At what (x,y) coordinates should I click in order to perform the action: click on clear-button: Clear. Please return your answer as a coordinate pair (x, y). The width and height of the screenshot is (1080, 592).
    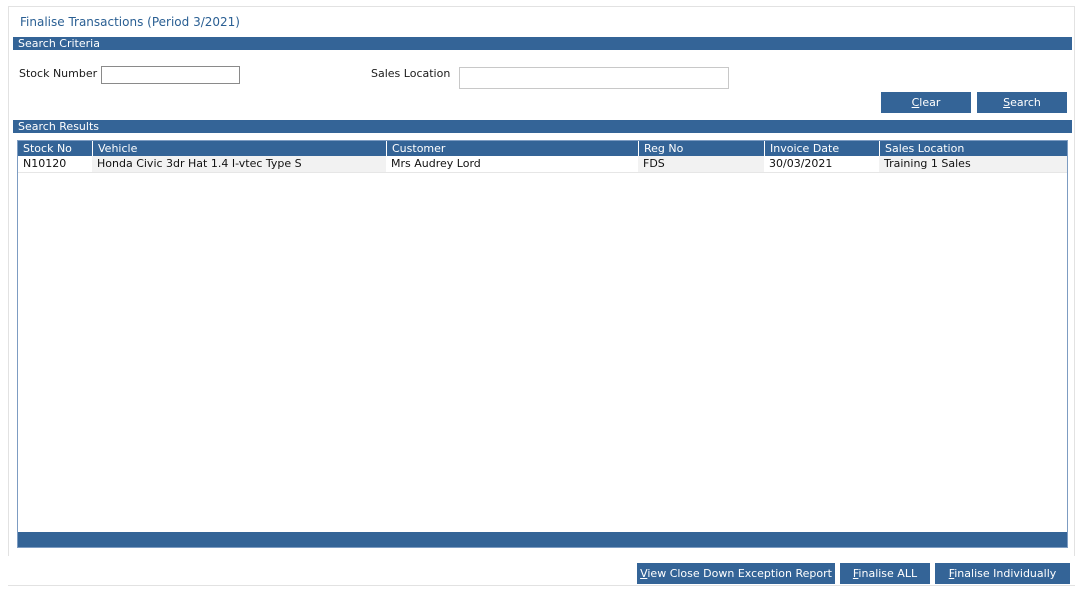
    Looking at the image, I should click on (926, 102).